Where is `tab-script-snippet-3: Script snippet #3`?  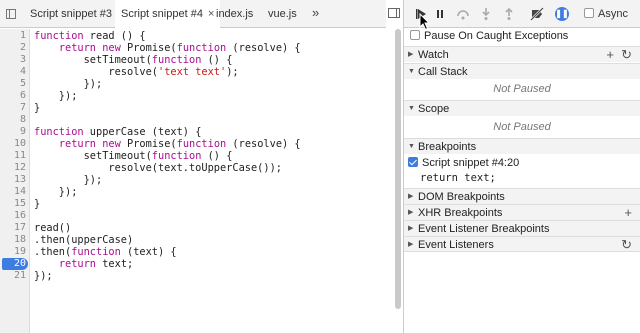 tab-script-snippet-3: Script snippet #3 is located at coordinates (71, 14).